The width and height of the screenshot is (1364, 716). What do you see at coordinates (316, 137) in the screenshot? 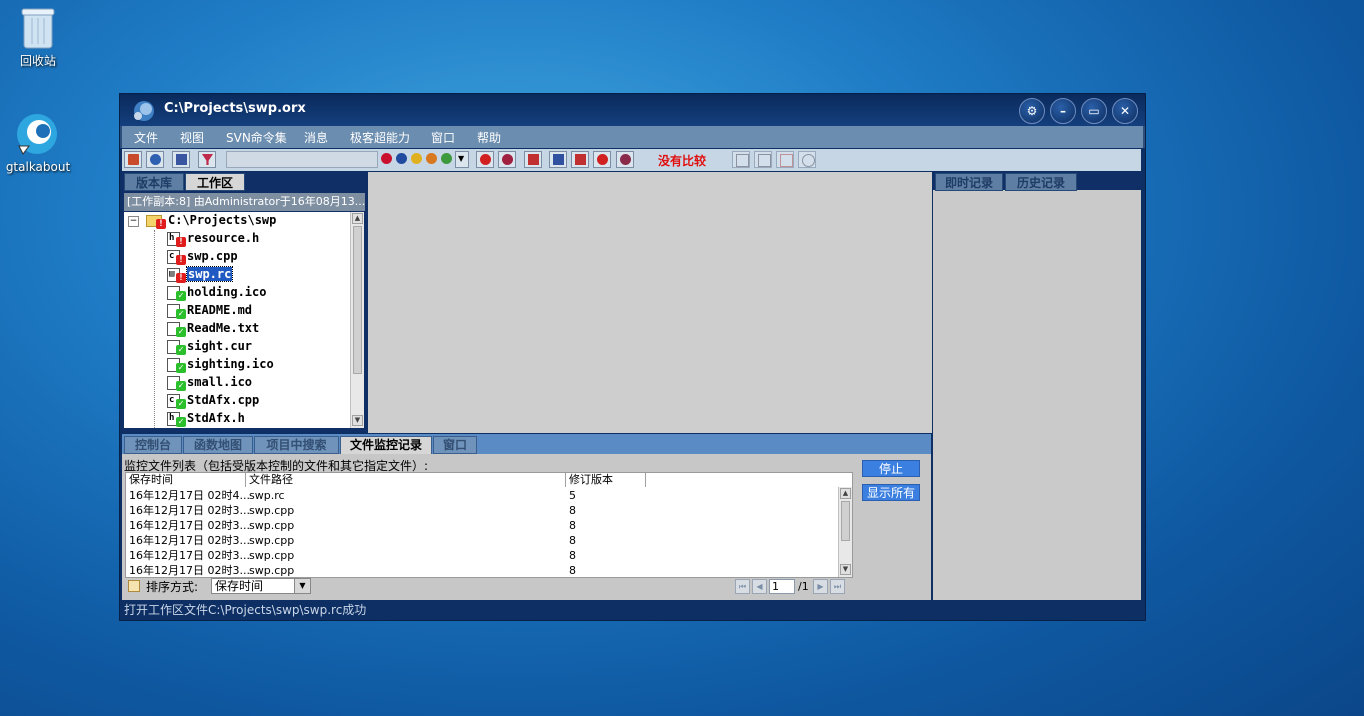
I see `menu-messages: 消息` at bounding box center [316, 137].